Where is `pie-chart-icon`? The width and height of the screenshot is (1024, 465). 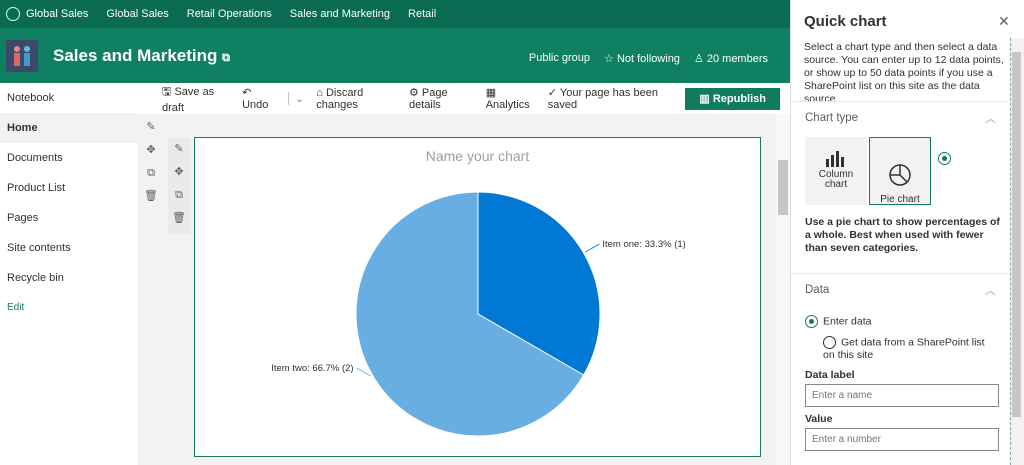
pie-chart-icon is located at coordinates (900, 176).